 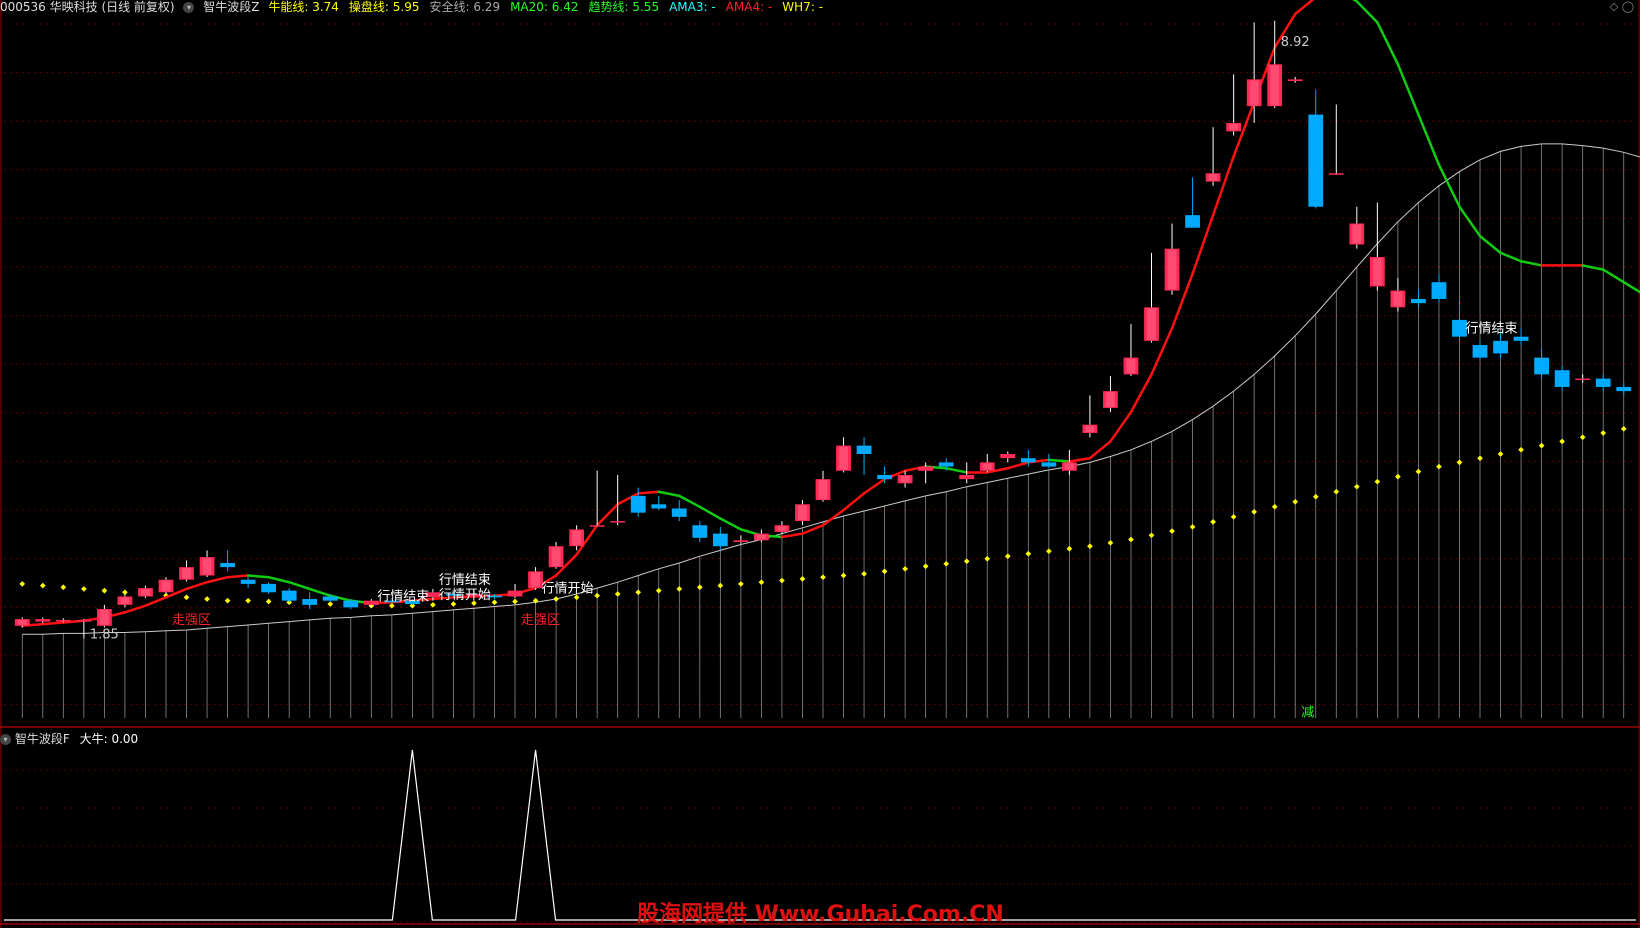 What do you see at coordinates (820, 914) in the screenshot?
I see `watermark-text: 股海网提供 Www.Guhai.Com.CN` at bounding box center [820, 914].